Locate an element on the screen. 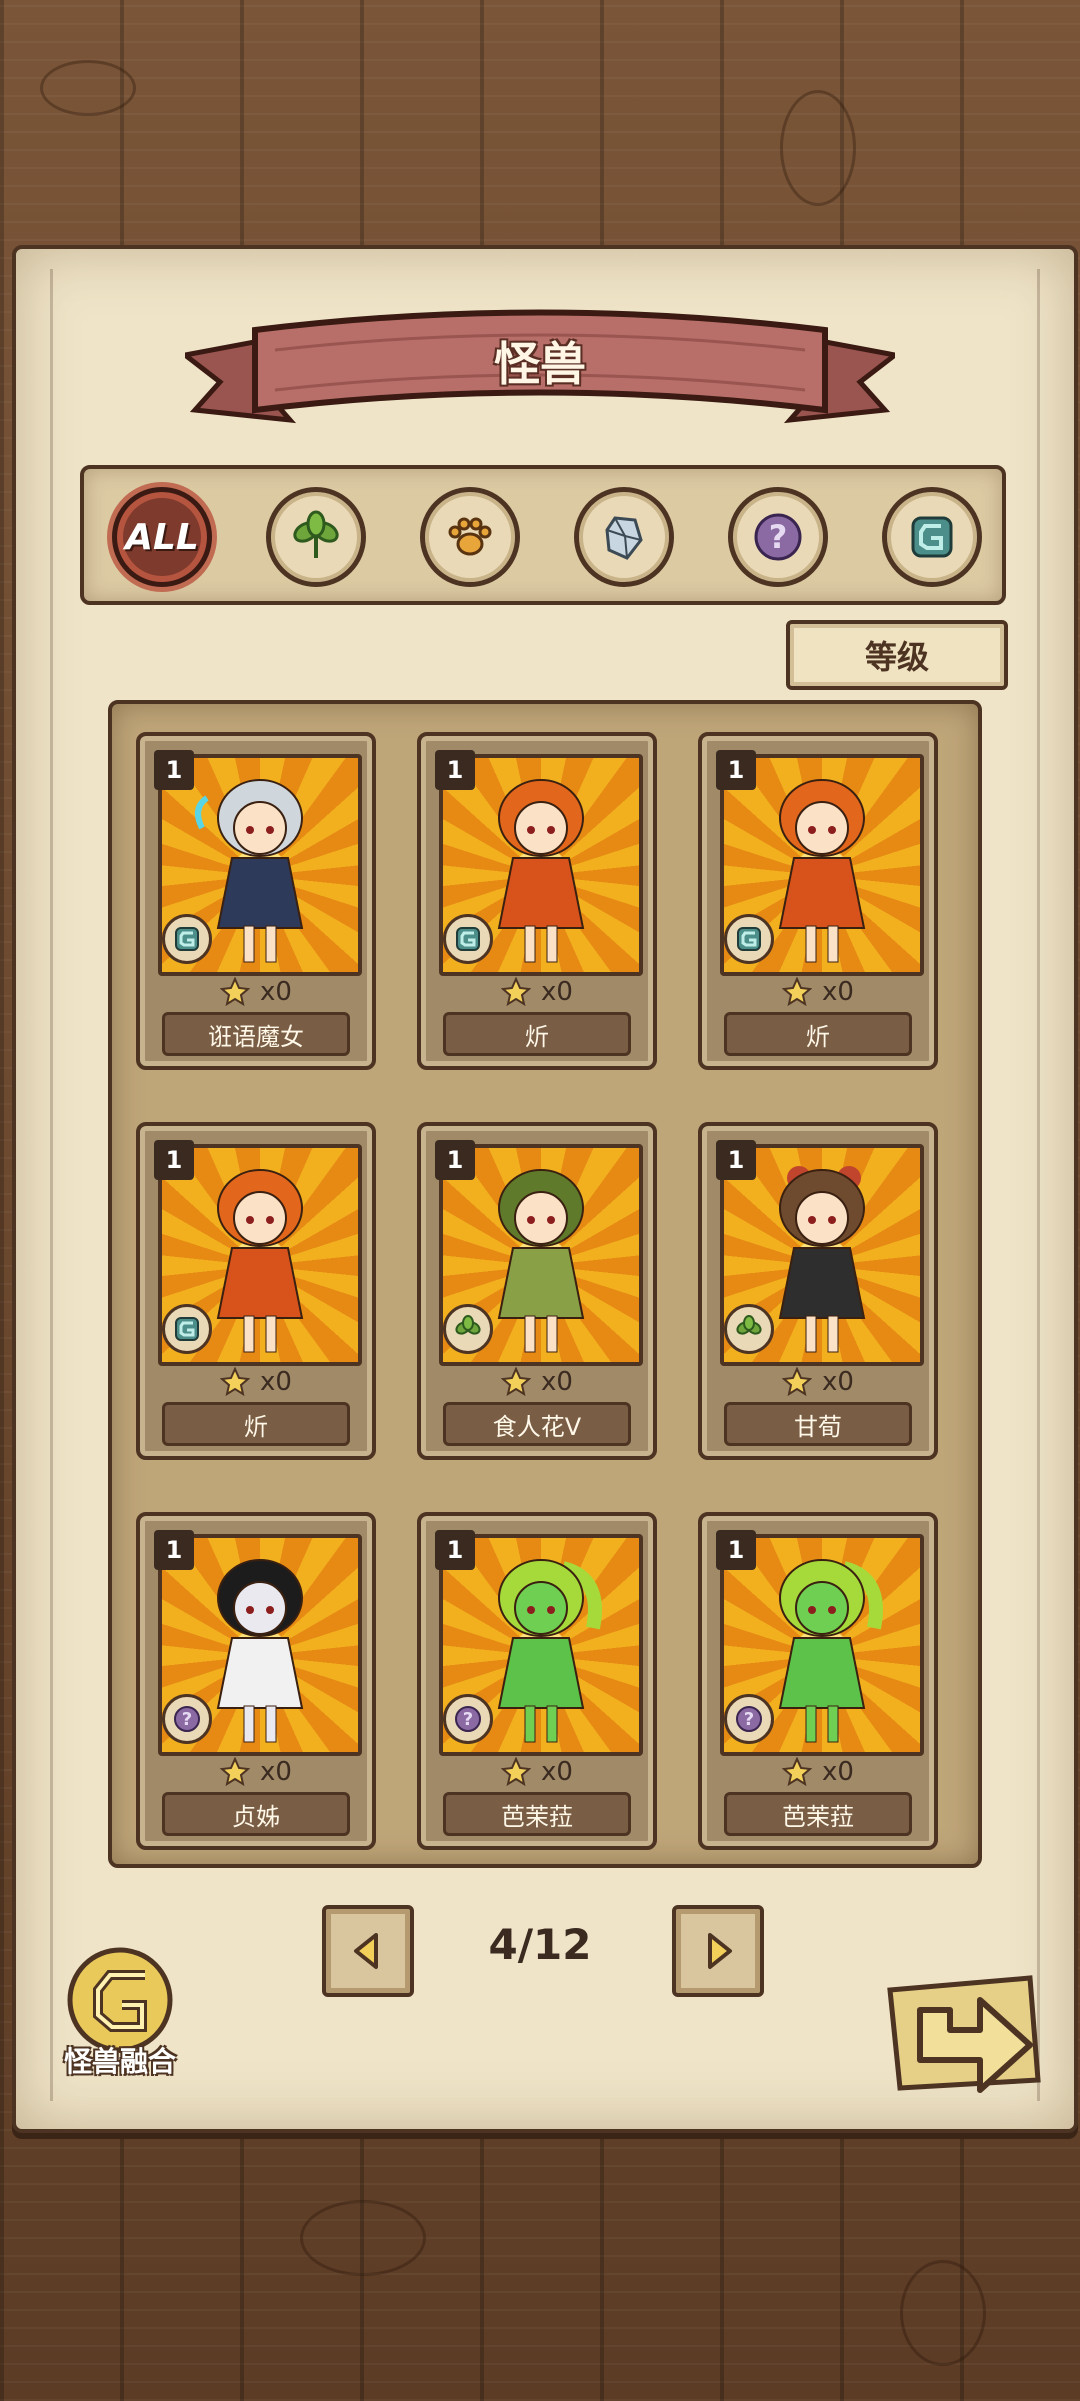  filter-crystal-button is located at coordinates (624, 537).